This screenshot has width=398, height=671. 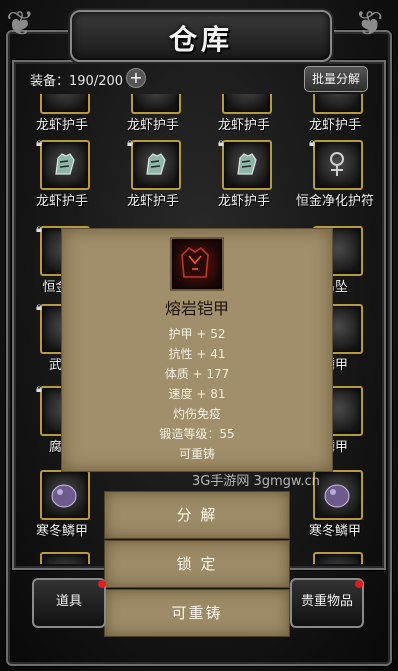 I want to click on page-title: 仓库, so click(x=200, y=39).